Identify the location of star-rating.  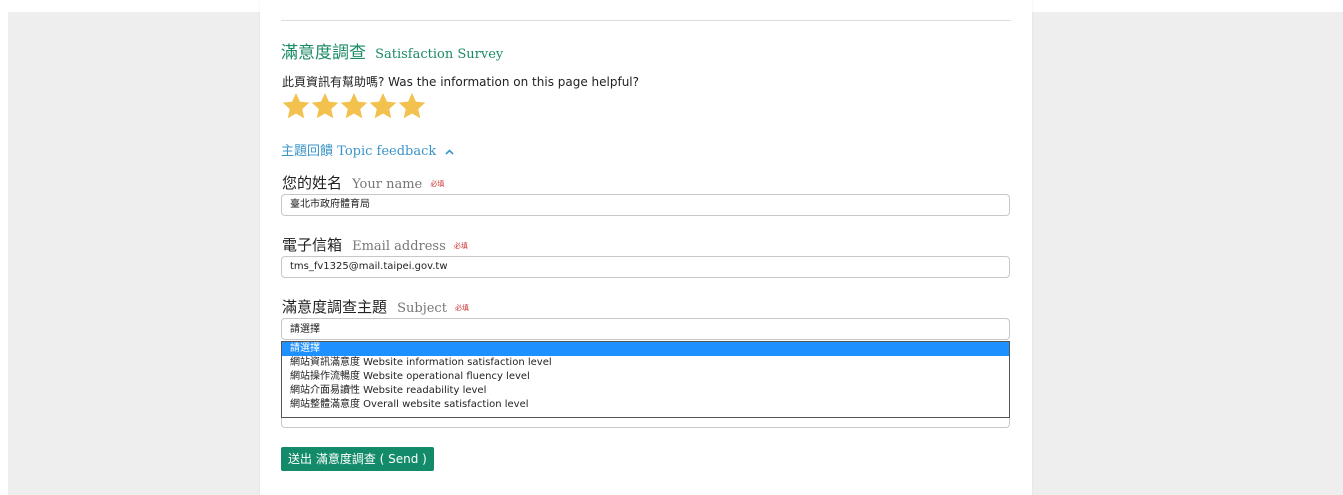
(353, 107).